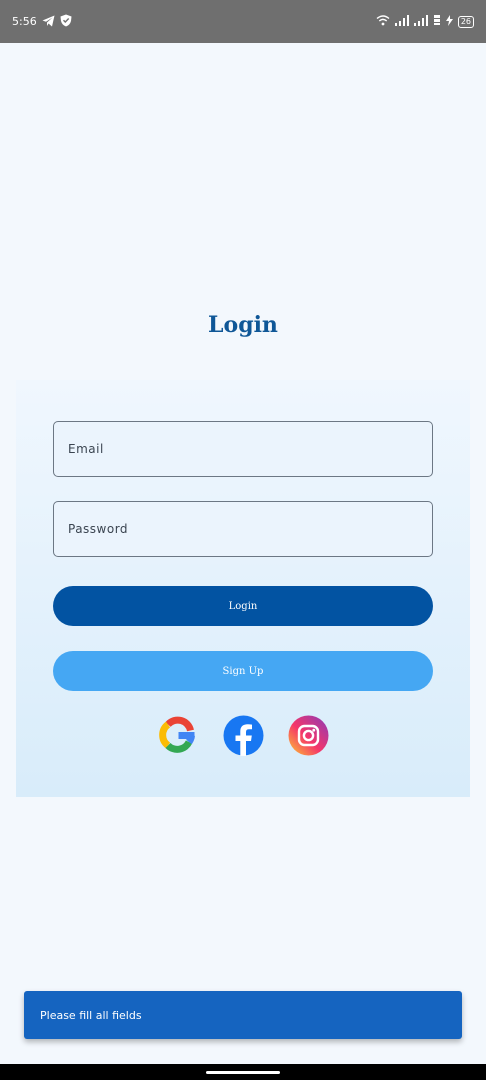  I want to click on home-indicator, so click(243, 1072).